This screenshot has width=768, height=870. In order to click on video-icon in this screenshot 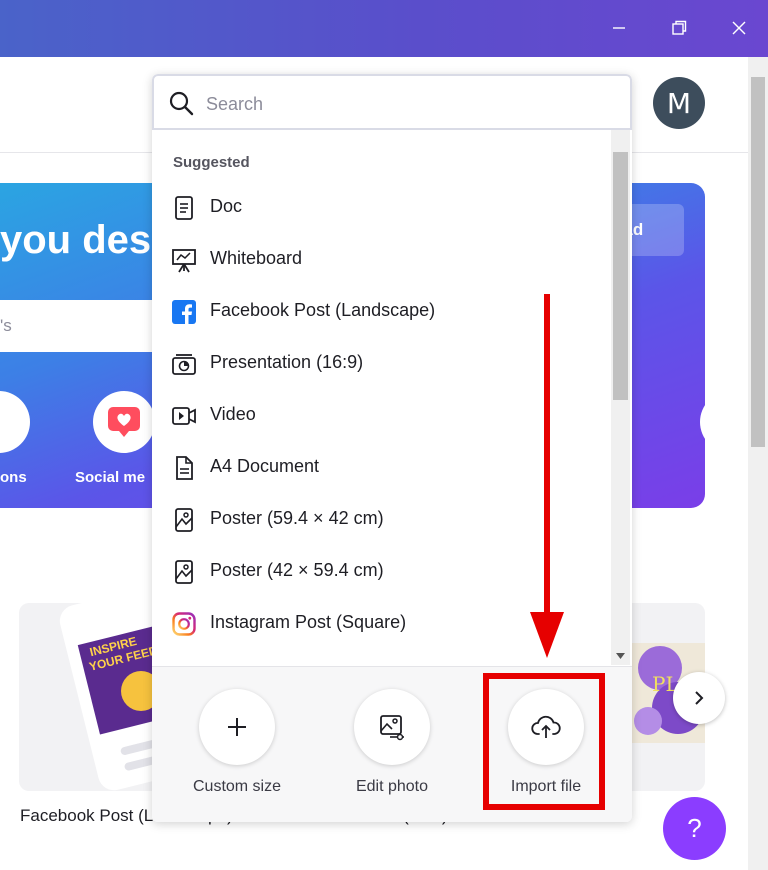, I will do `click(184, 416)`.